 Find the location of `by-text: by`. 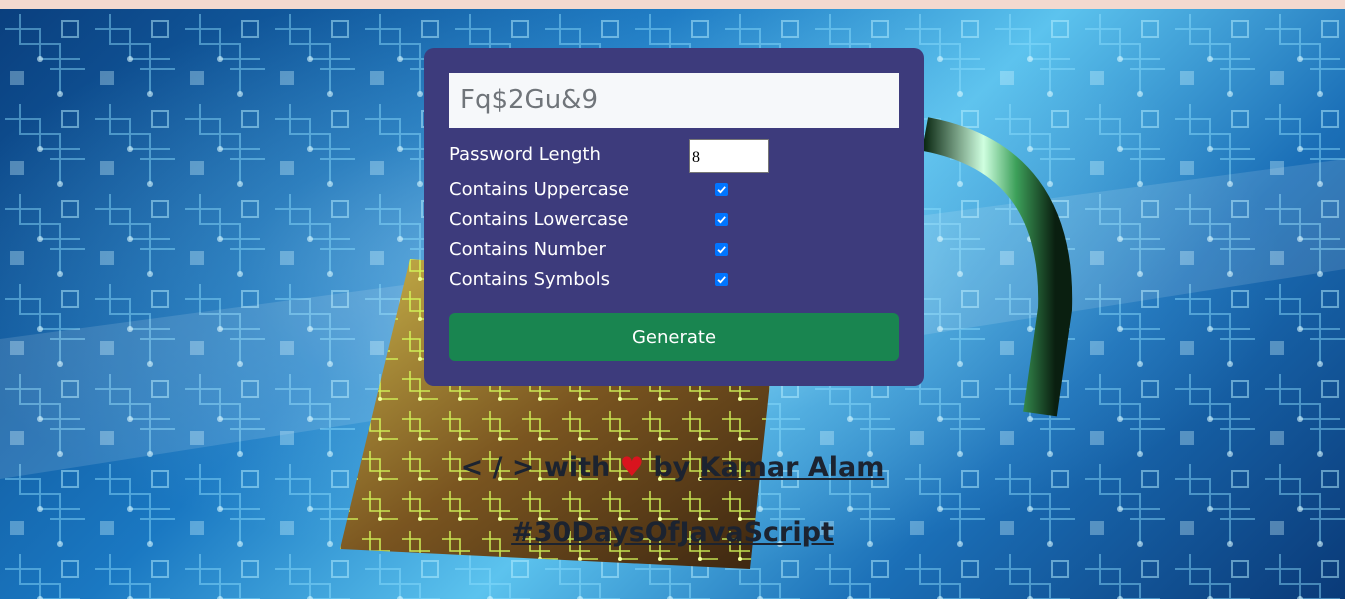

by-text: by is located at coordinates (672, 467).